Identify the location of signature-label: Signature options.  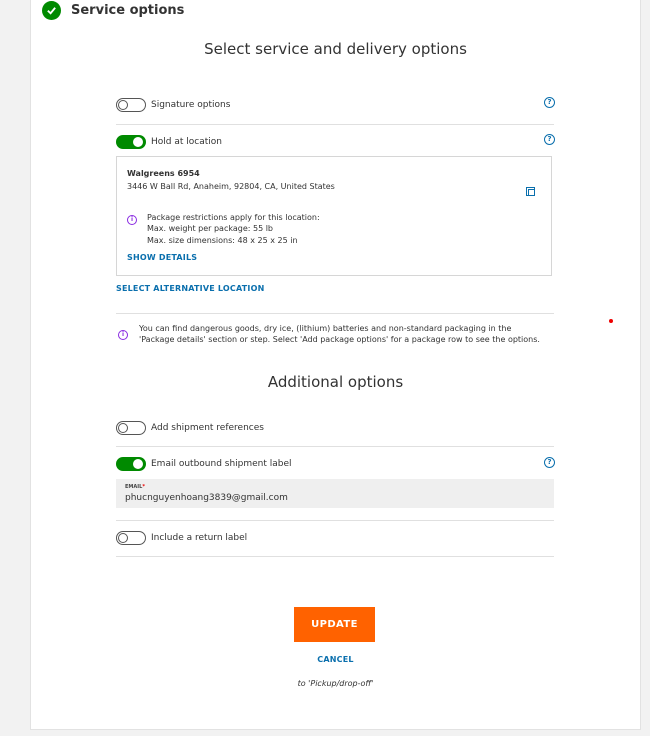
(191, 105).